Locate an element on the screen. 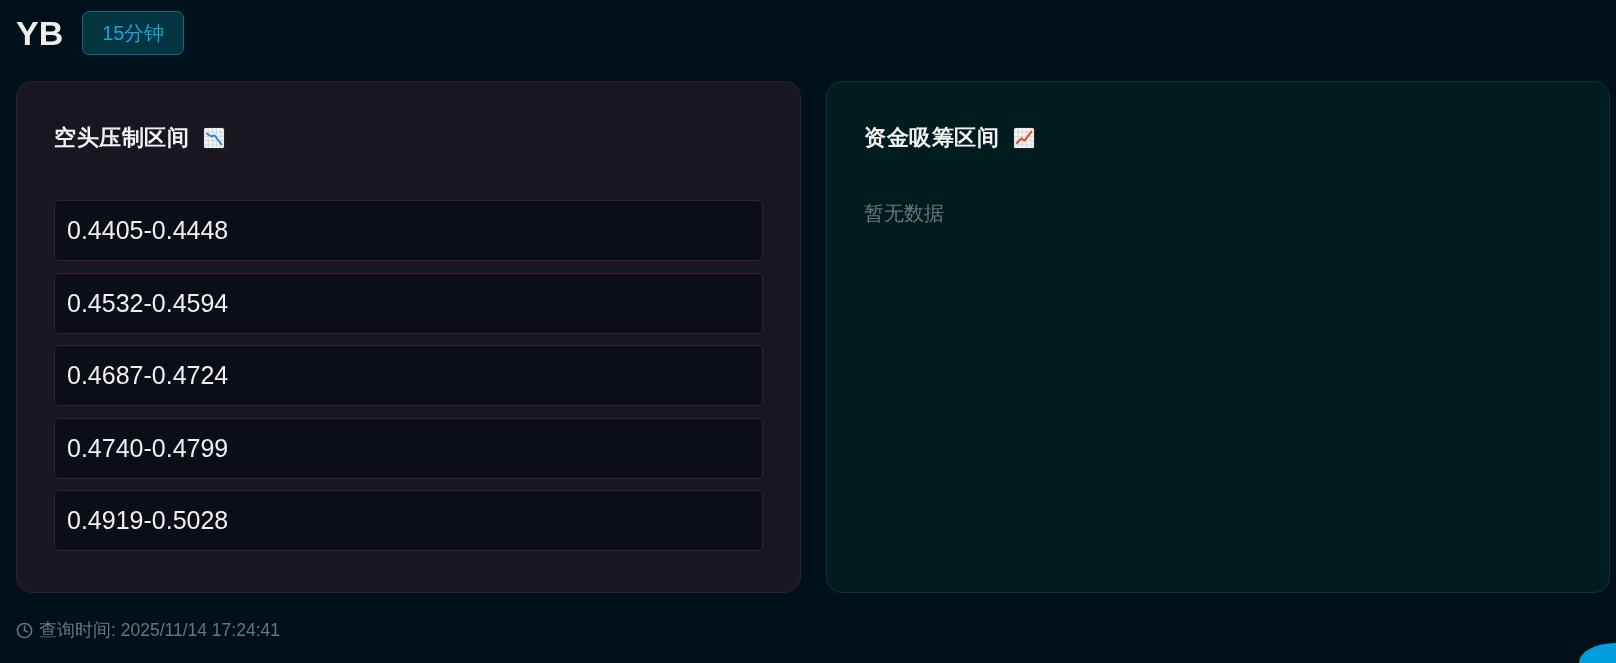 This screenshot has height=663, width=1616. symbol-title: YB is located at coordinates (40, 33).